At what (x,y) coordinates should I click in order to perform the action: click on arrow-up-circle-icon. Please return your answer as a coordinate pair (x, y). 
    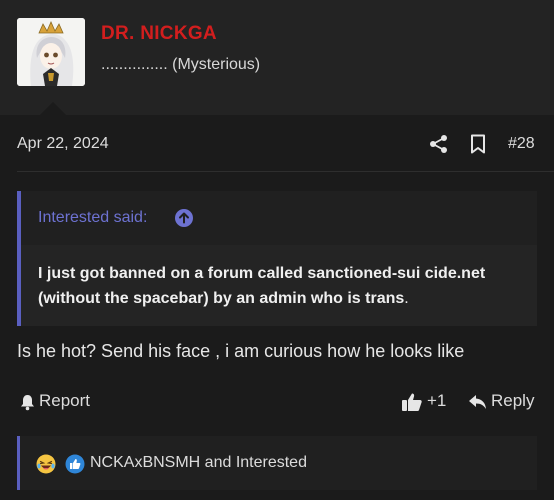
    Looking at the image, I should click on (184, 218).